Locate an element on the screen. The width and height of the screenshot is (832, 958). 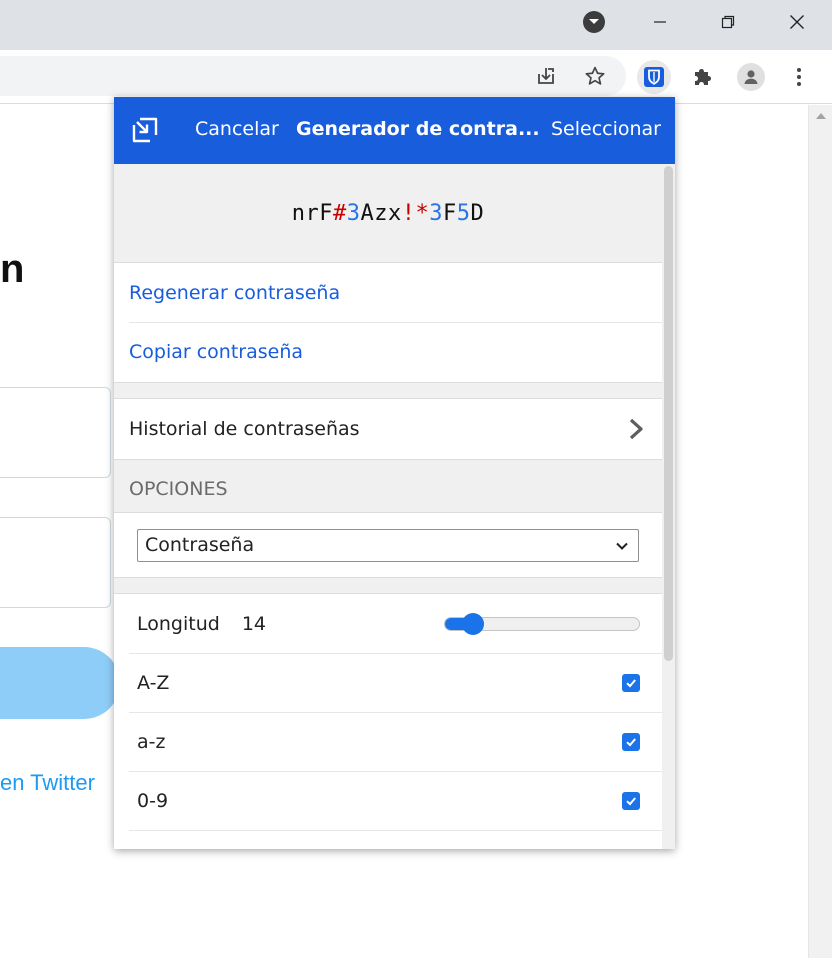
window-minimize-button is located at coordinates (660, 22).